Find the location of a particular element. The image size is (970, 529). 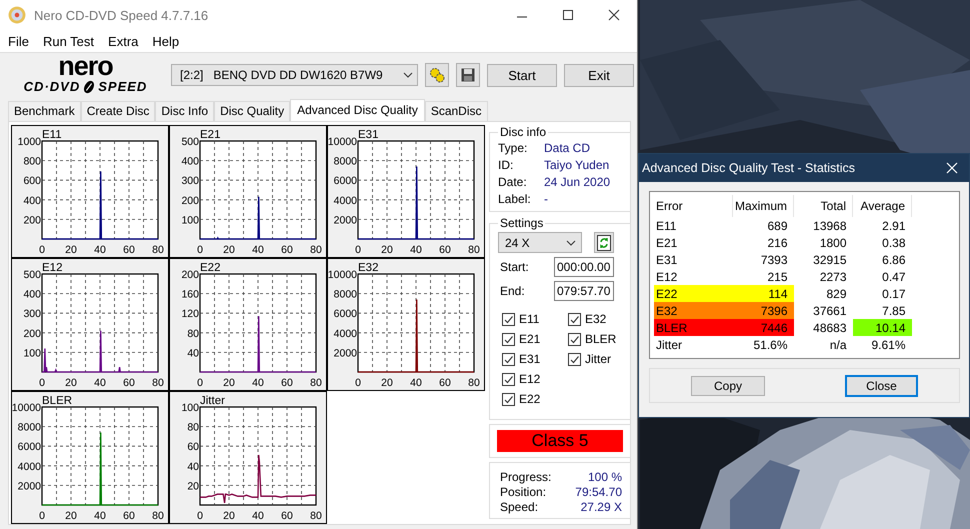

drive-dropdown: [2:2] BENQ DVD DD DW1620 B7W9 is located at coordinates (294, 75).